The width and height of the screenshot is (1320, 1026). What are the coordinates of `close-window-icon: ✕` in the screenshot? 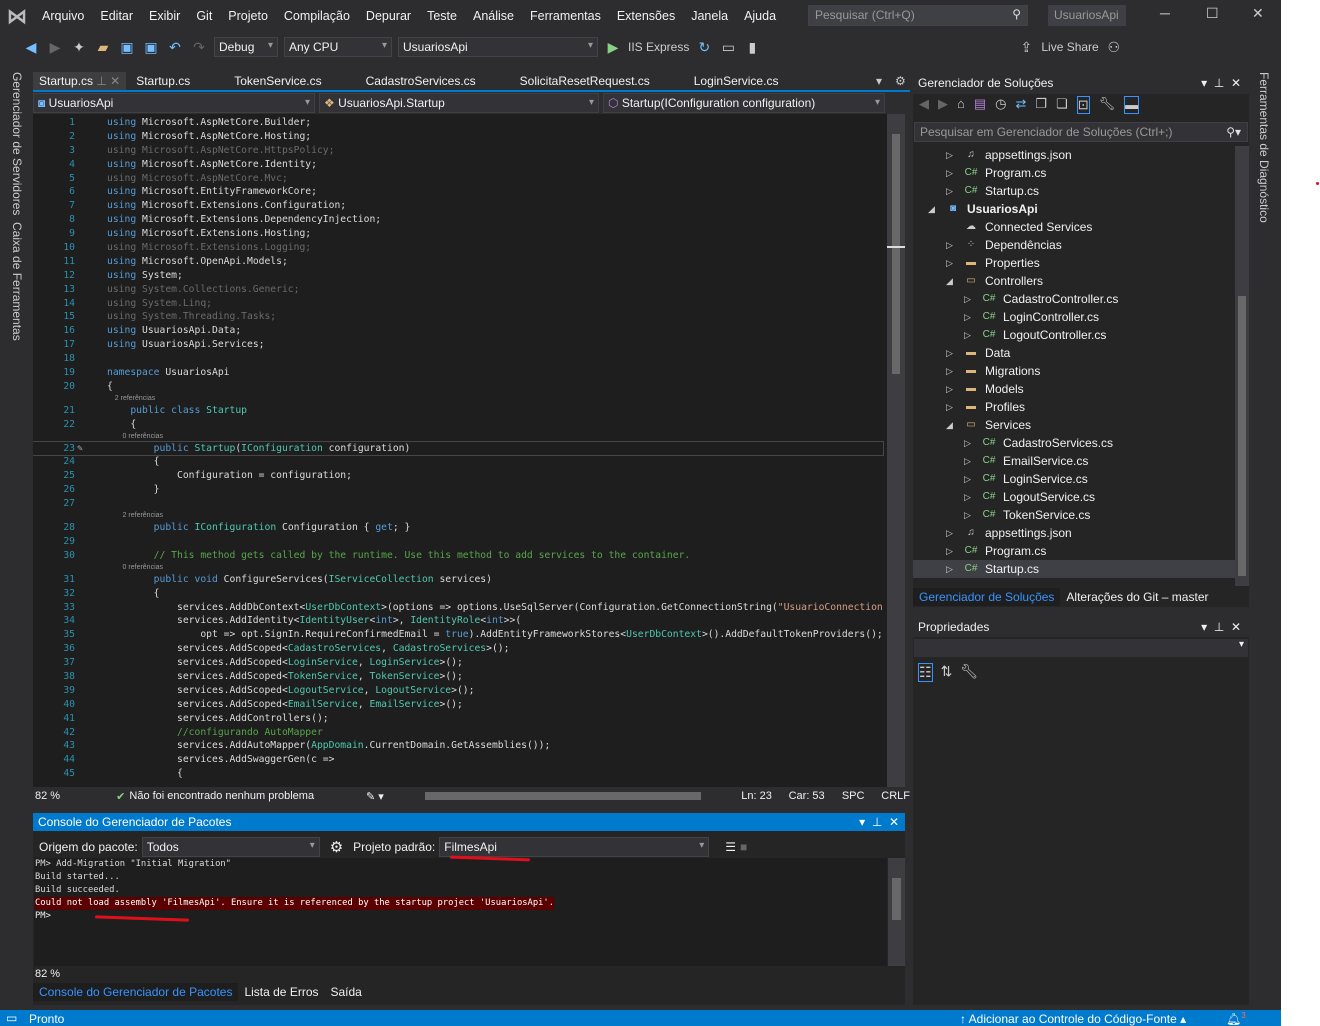 It's located at (1258, 13).